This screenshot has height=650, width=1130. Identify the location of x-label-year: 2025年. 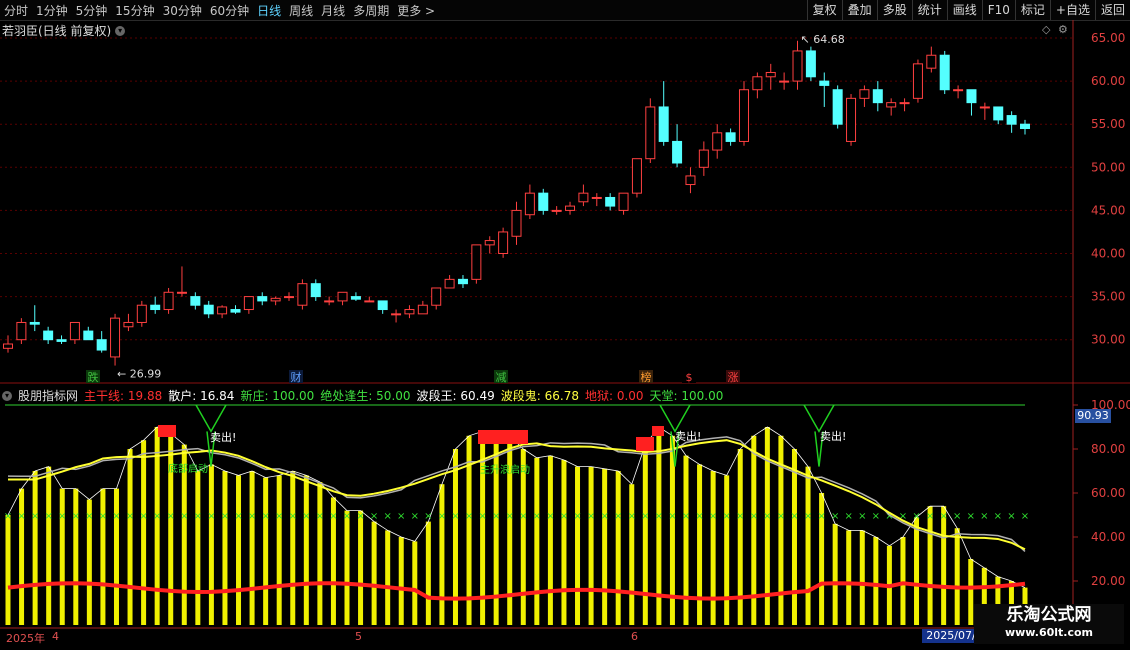
(25, 638).